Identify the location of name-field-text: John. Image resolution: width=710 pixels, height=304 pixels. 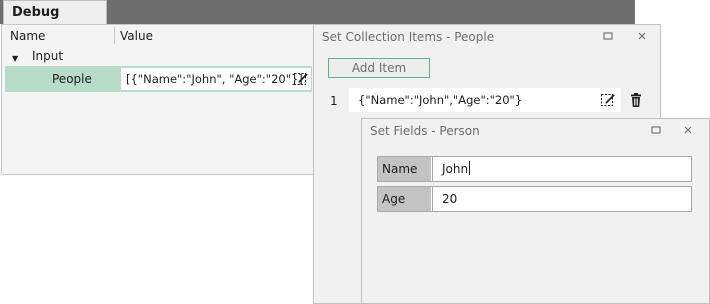
(455, 169).